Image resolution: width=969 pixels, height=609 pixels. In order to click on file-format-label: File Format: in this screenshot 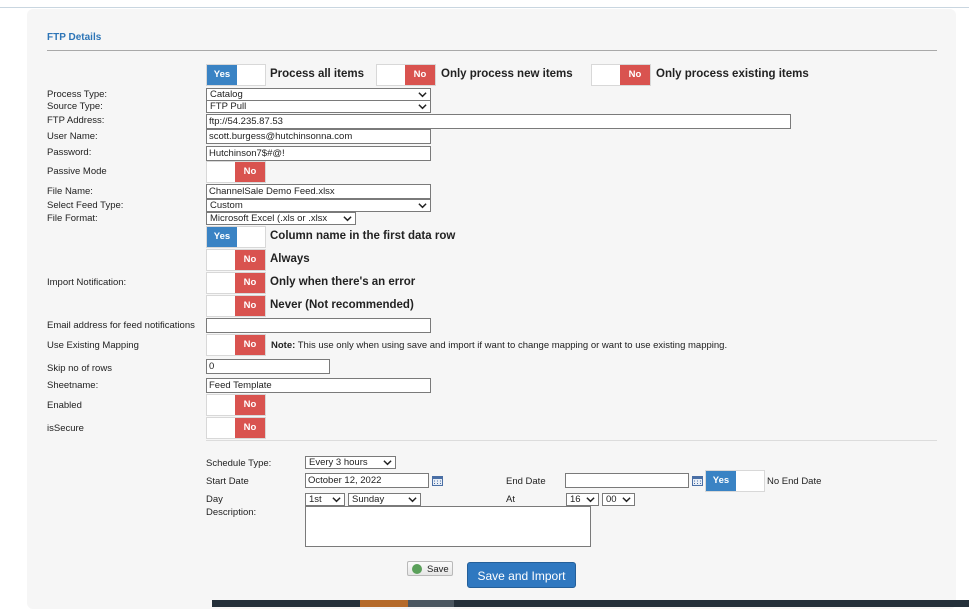, I will do `click(72, 218)`.